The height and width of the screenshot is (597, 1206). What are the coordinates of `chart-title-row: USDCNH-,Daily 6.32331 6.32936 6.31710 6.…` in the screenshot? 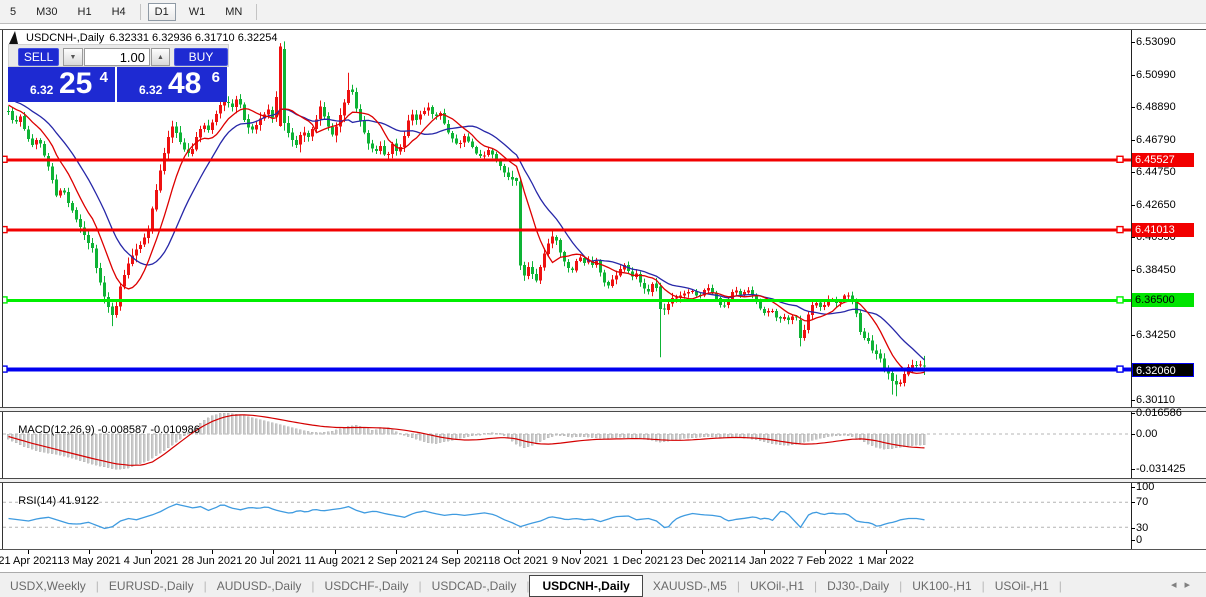 It's located at (142, 38).